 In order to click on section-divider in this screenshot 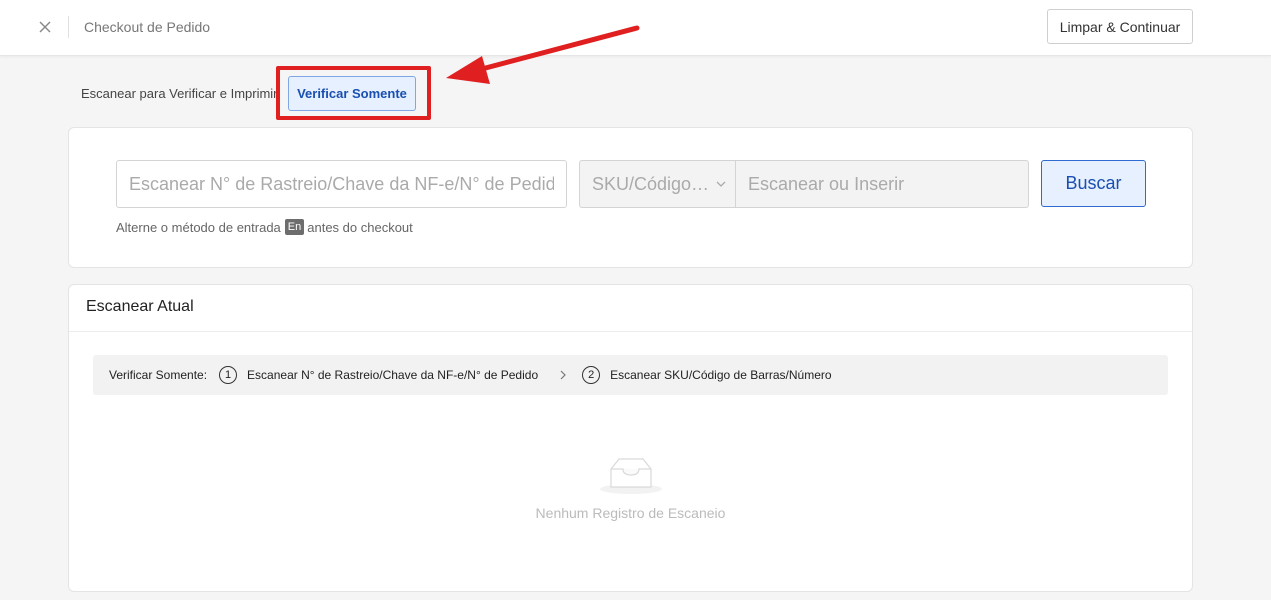, I will do `click(630, 331)`.